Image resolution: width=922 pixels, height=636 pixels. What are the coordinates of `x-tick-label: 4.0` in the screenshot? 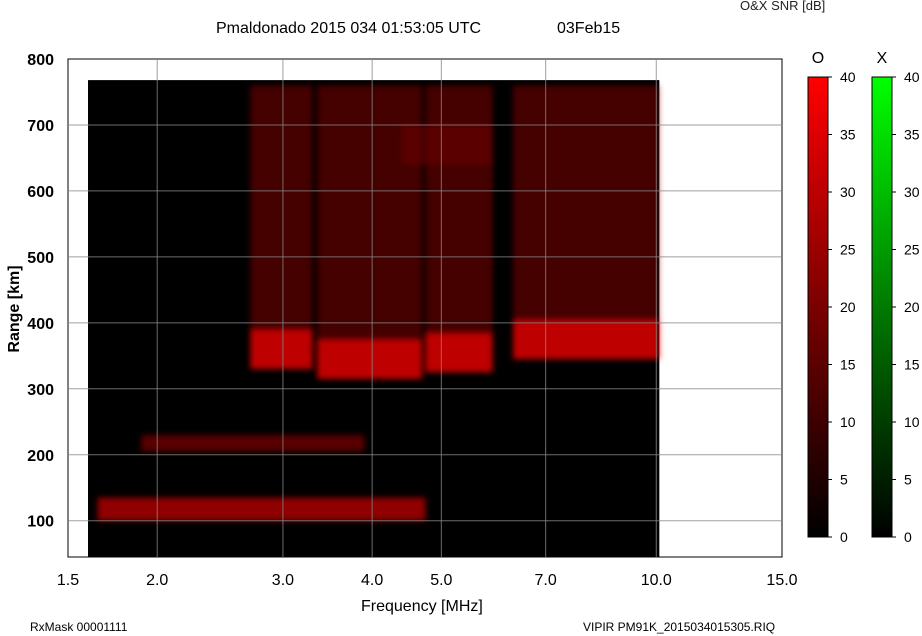 It's located at (372, 580).